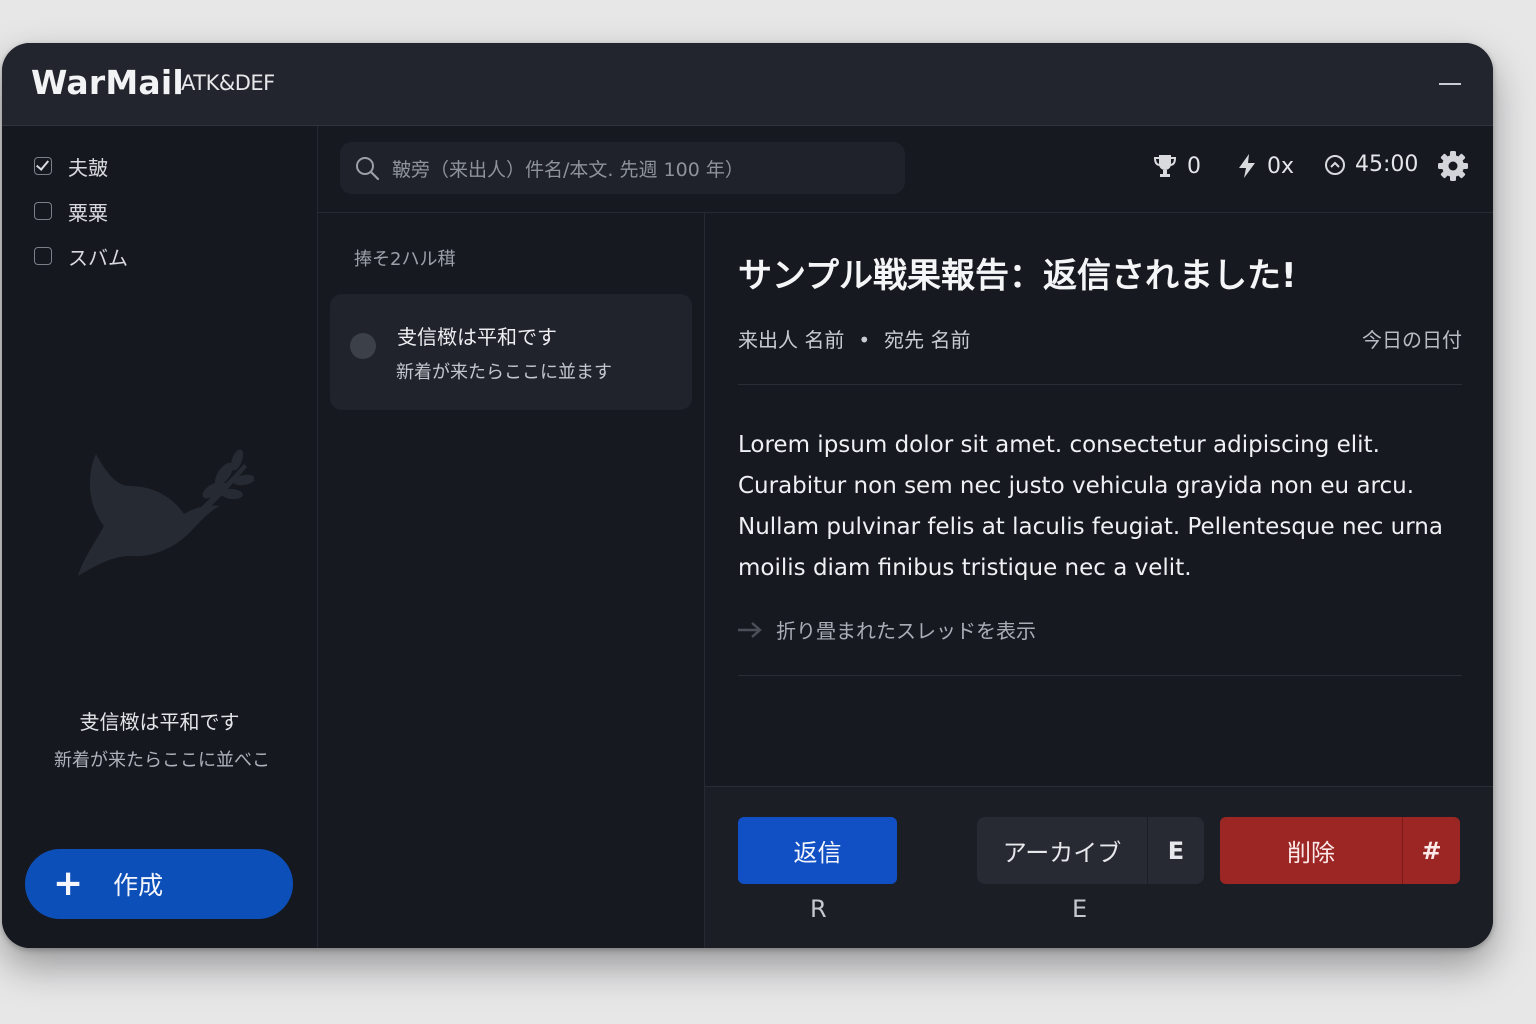 This screenshot has height=1024, width=1536. Describe the element at coordinates (405, 259) in the screenshot. I see `list-header: 捧そ2ハル穁` at that location.